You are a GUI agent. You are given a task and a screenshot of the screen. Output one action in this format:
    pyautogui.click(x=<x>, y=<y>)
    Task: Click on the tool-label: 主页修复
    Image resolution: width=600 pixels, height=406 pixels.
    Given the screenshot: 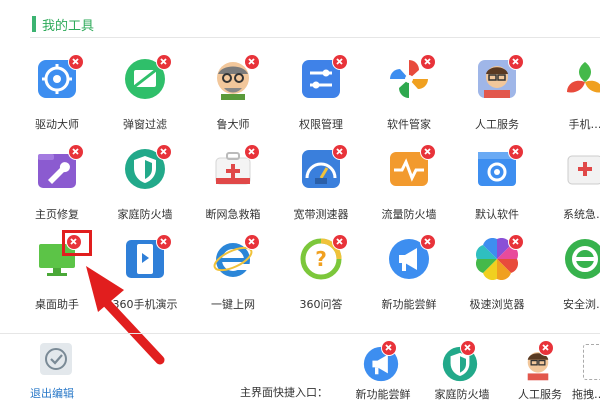 What is the action you would take?
    pyautogui.click(x=57, y=214)
    